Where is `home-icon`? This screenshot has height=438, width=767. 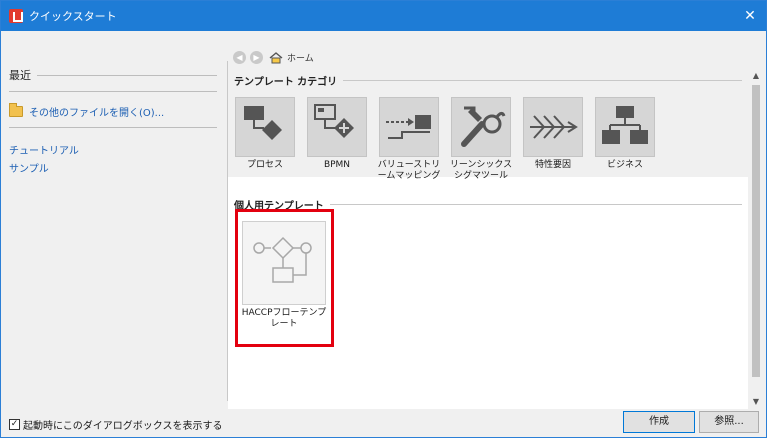
home-icon is located at coordinates (276, 57).